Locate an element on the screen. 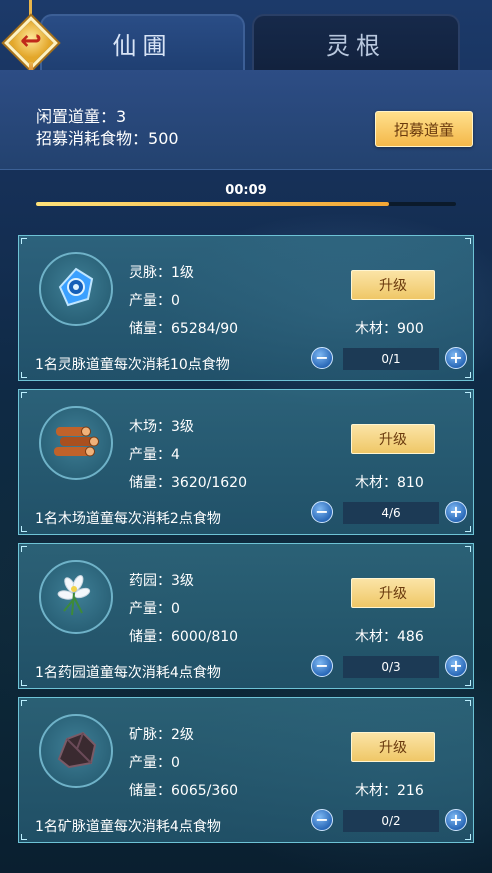 The height and width of the screenshot is (873, 492). tab-linggen: 灵根 is located at coordinates (356, 42).